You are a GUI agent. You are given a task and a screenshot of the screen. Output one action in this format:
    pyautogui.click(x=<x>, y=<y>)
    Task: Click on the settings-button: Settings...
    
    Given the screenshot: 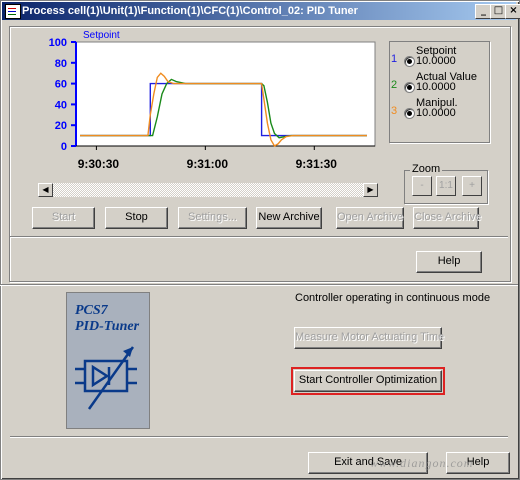 What is the action you would take?
    pyautogui.click(x=212, y=218)
    